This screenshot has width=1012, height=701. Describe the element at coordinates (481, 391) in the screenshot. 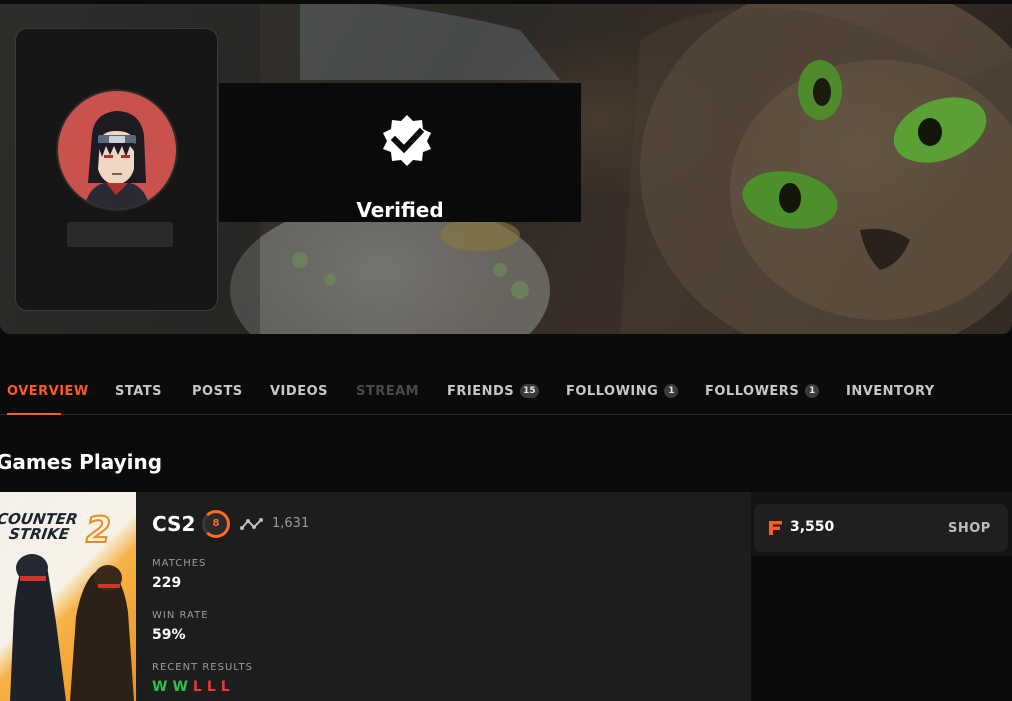

I see `tab-label: FRIENDS` at that location.